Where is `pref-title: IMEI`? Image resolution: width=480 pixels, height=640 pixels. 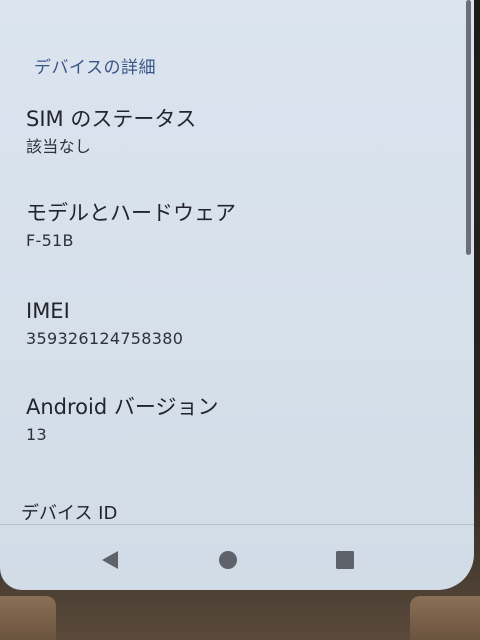
pref-title: IMEI is located at coordinates (48, 311).